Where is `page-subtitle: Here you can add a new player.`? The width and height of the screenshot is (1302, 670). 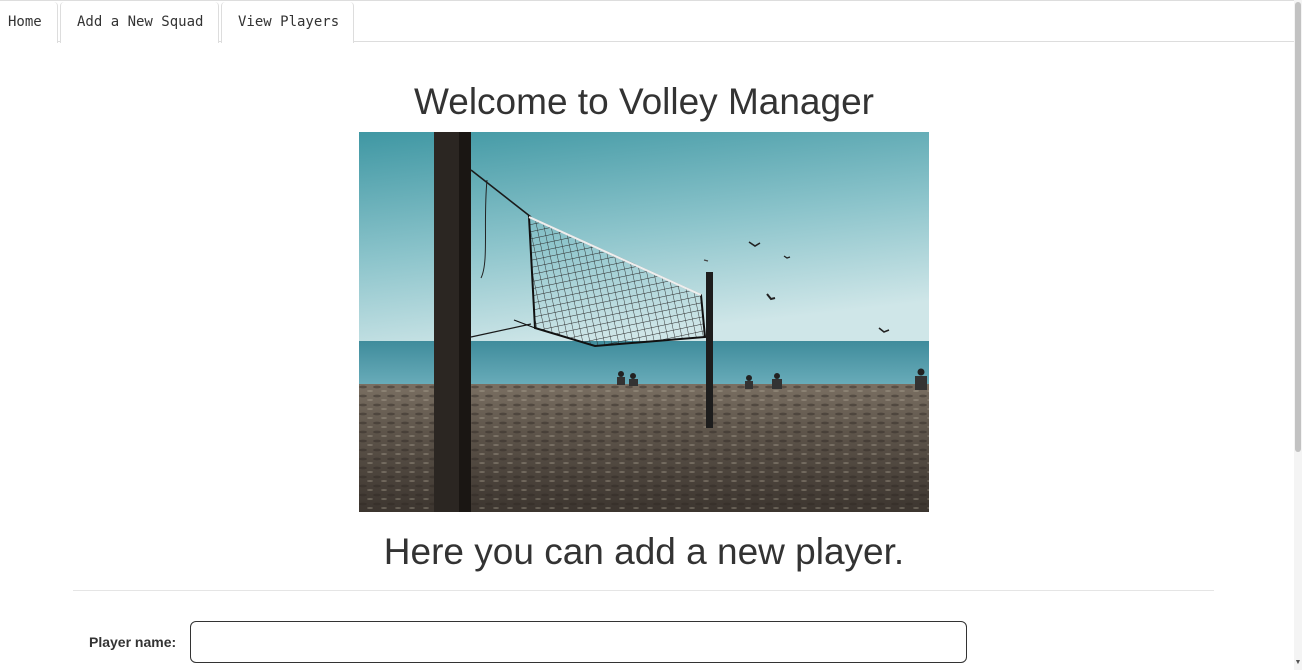 page-subtitle: Here you can add a new player. is located at coordinates (644, 551).